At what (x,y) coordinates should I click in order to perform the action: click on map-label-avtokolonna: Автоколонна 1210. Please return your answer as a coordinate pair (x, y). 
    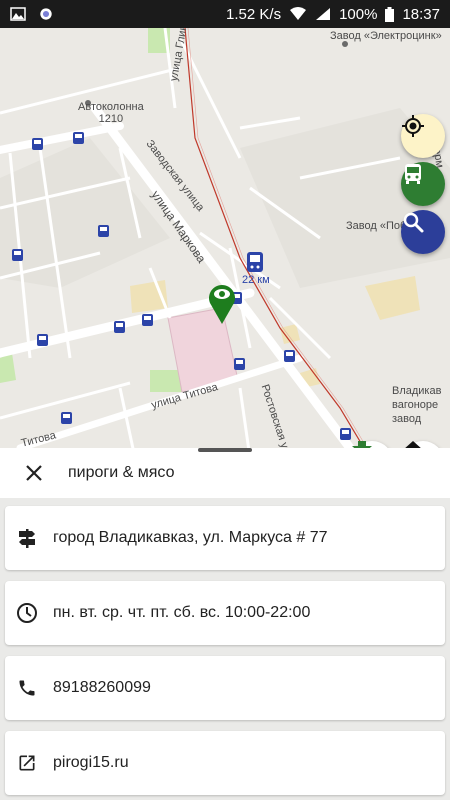
    Looking at the image, I should click on (111, 113).